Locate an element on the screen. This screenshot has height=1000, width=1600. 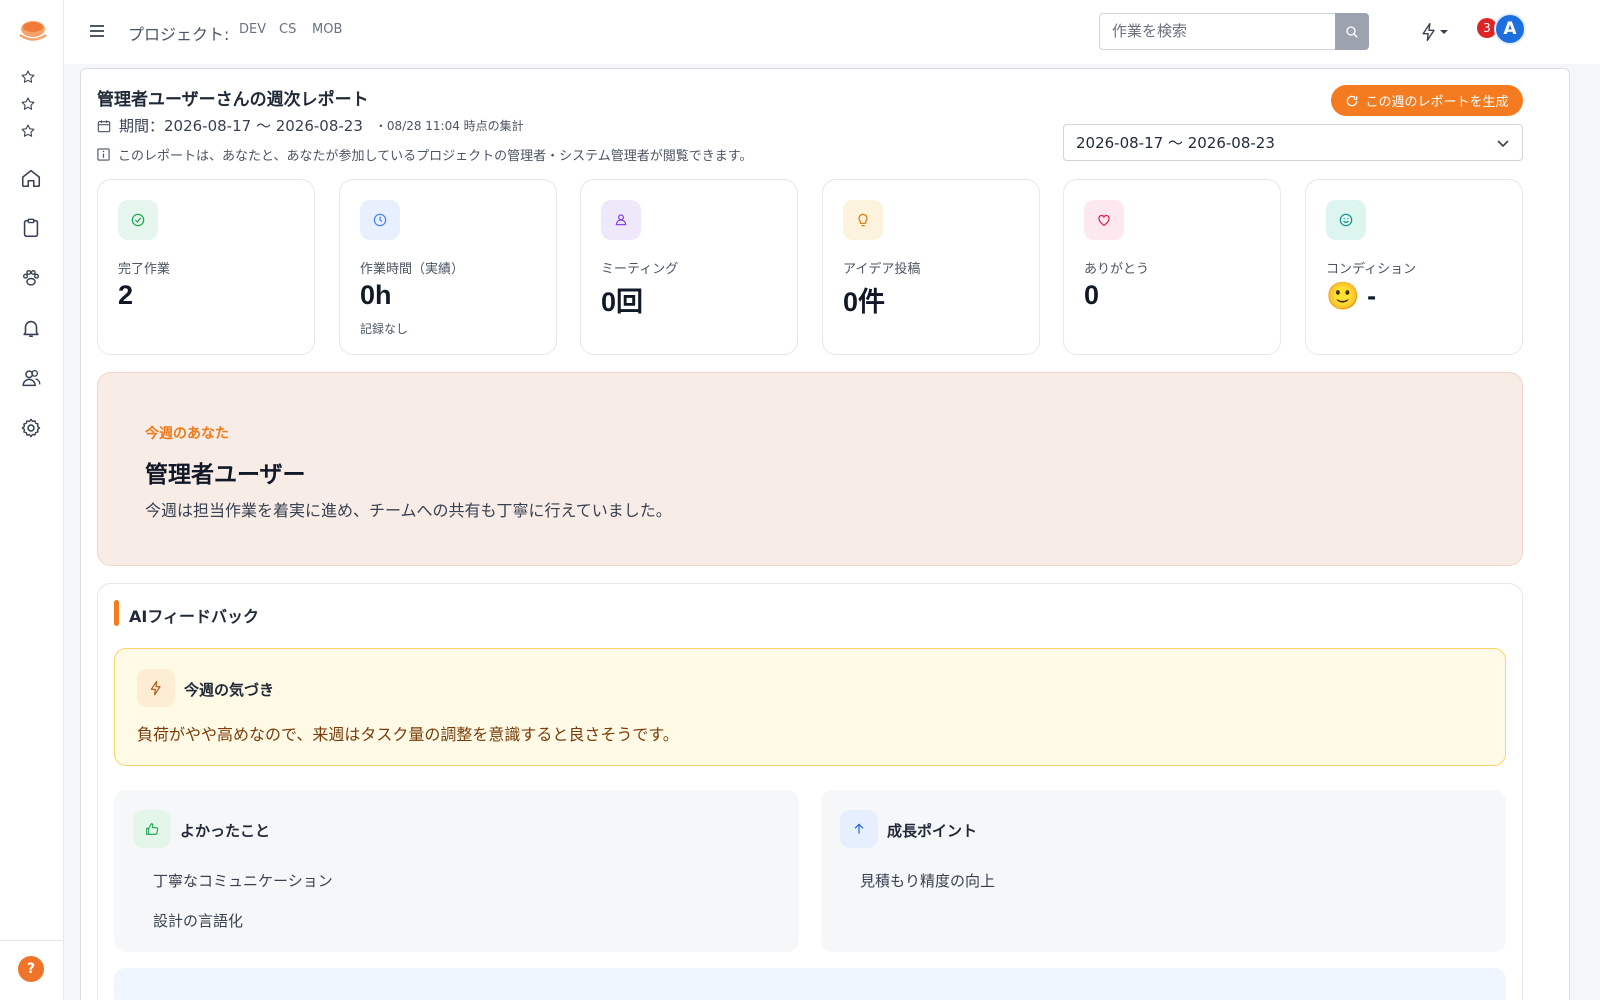
list-item: 見積もり精度の向上 is located at coordinates (928, 881).